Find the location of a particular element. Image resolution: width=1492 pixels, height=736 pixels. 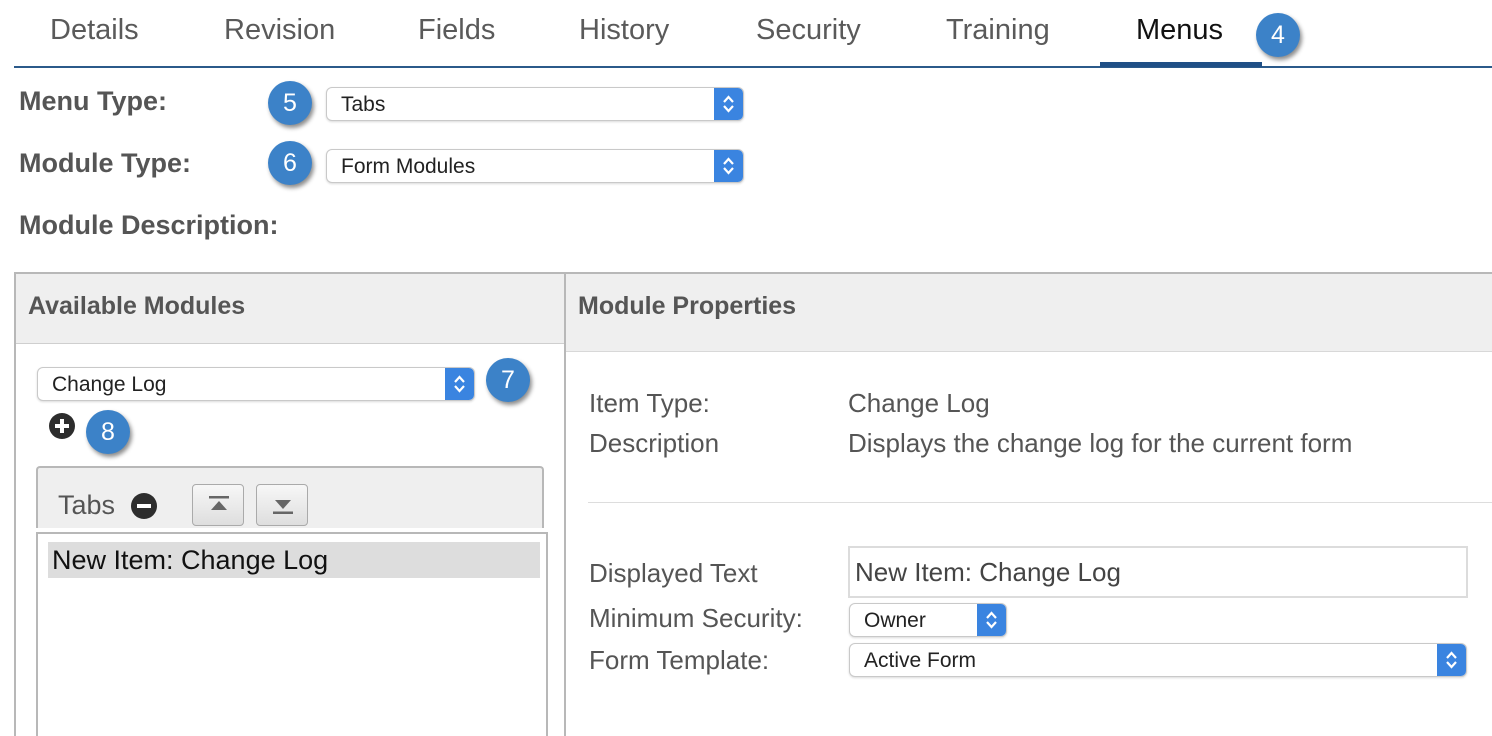

minimum-security-value: Owner is located at coordinates (895, 620).